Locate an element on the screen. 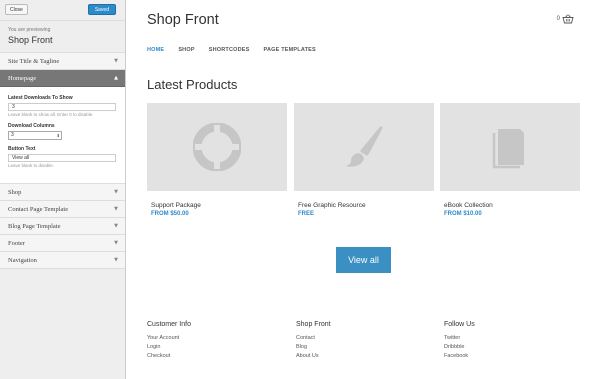 The height and width of the screenshot is (379, 600). customizer-header: Close Saved is located at coordinates (62, 10).